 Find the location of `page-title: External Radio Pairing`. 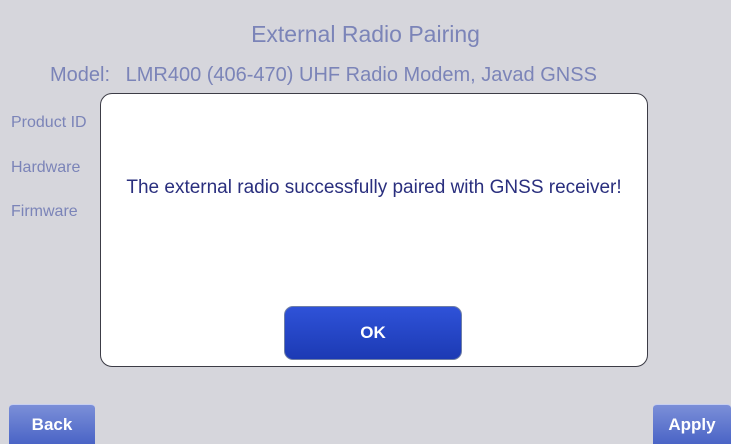

page-title: External Radio Pairing is located at coordinates (365, 34).